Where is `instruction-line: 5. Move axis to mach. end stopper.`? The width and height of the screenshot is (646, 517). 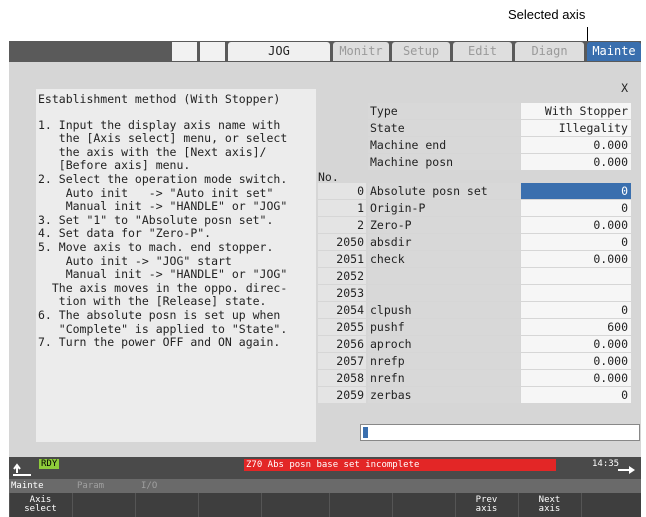
instruction-line: 5. Move axis to mach. end stopper. is located at coordinates (156, 246).